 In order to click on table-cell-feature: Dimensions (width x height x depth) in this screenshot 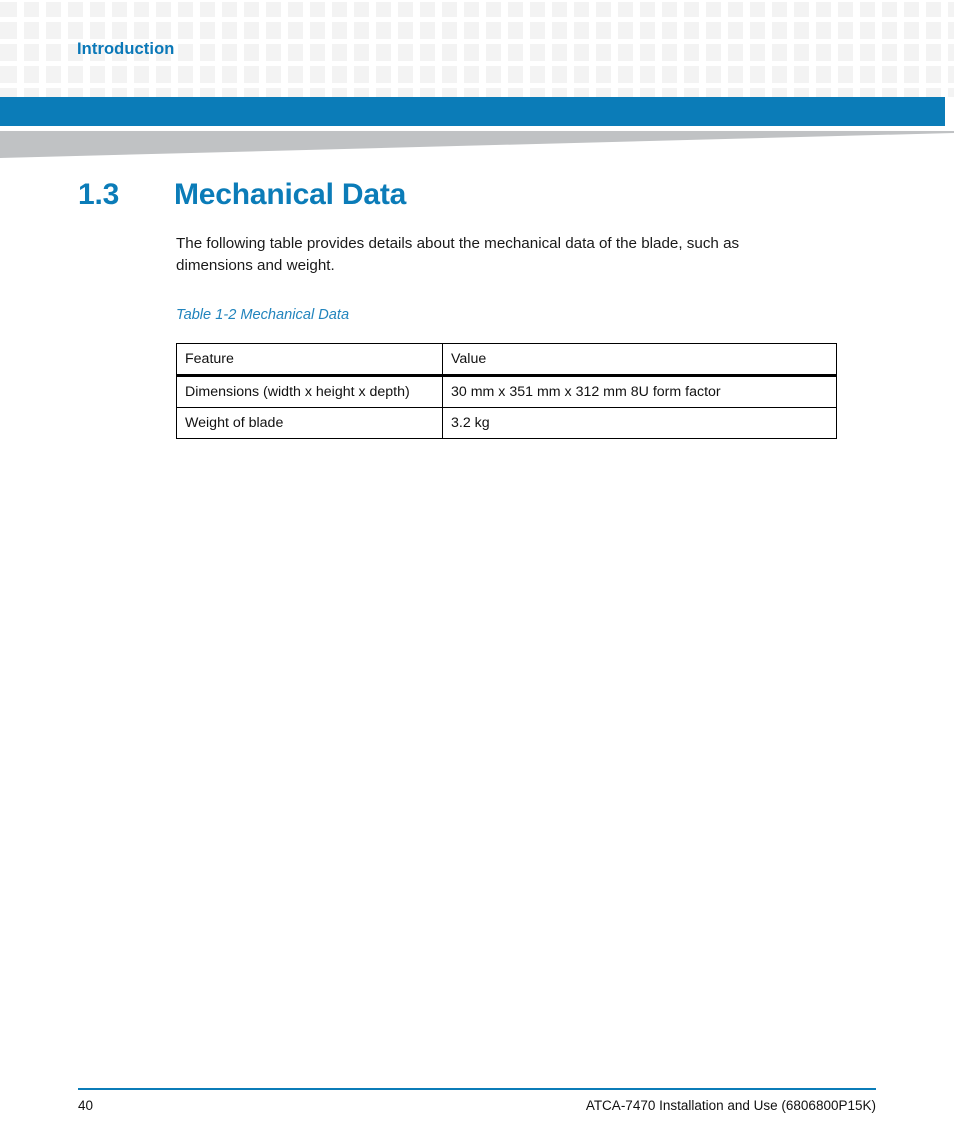, I will do `click(309, 391)`.